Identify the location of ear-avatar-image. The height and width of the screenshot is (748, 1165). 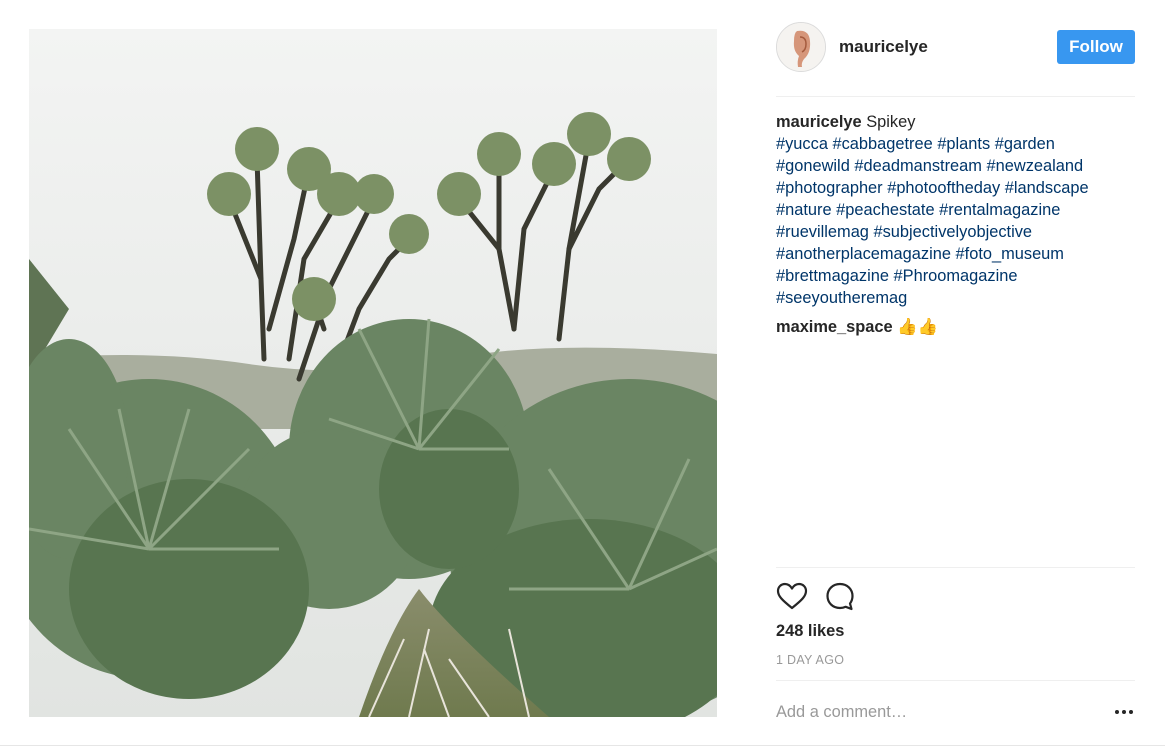
(801, 47).